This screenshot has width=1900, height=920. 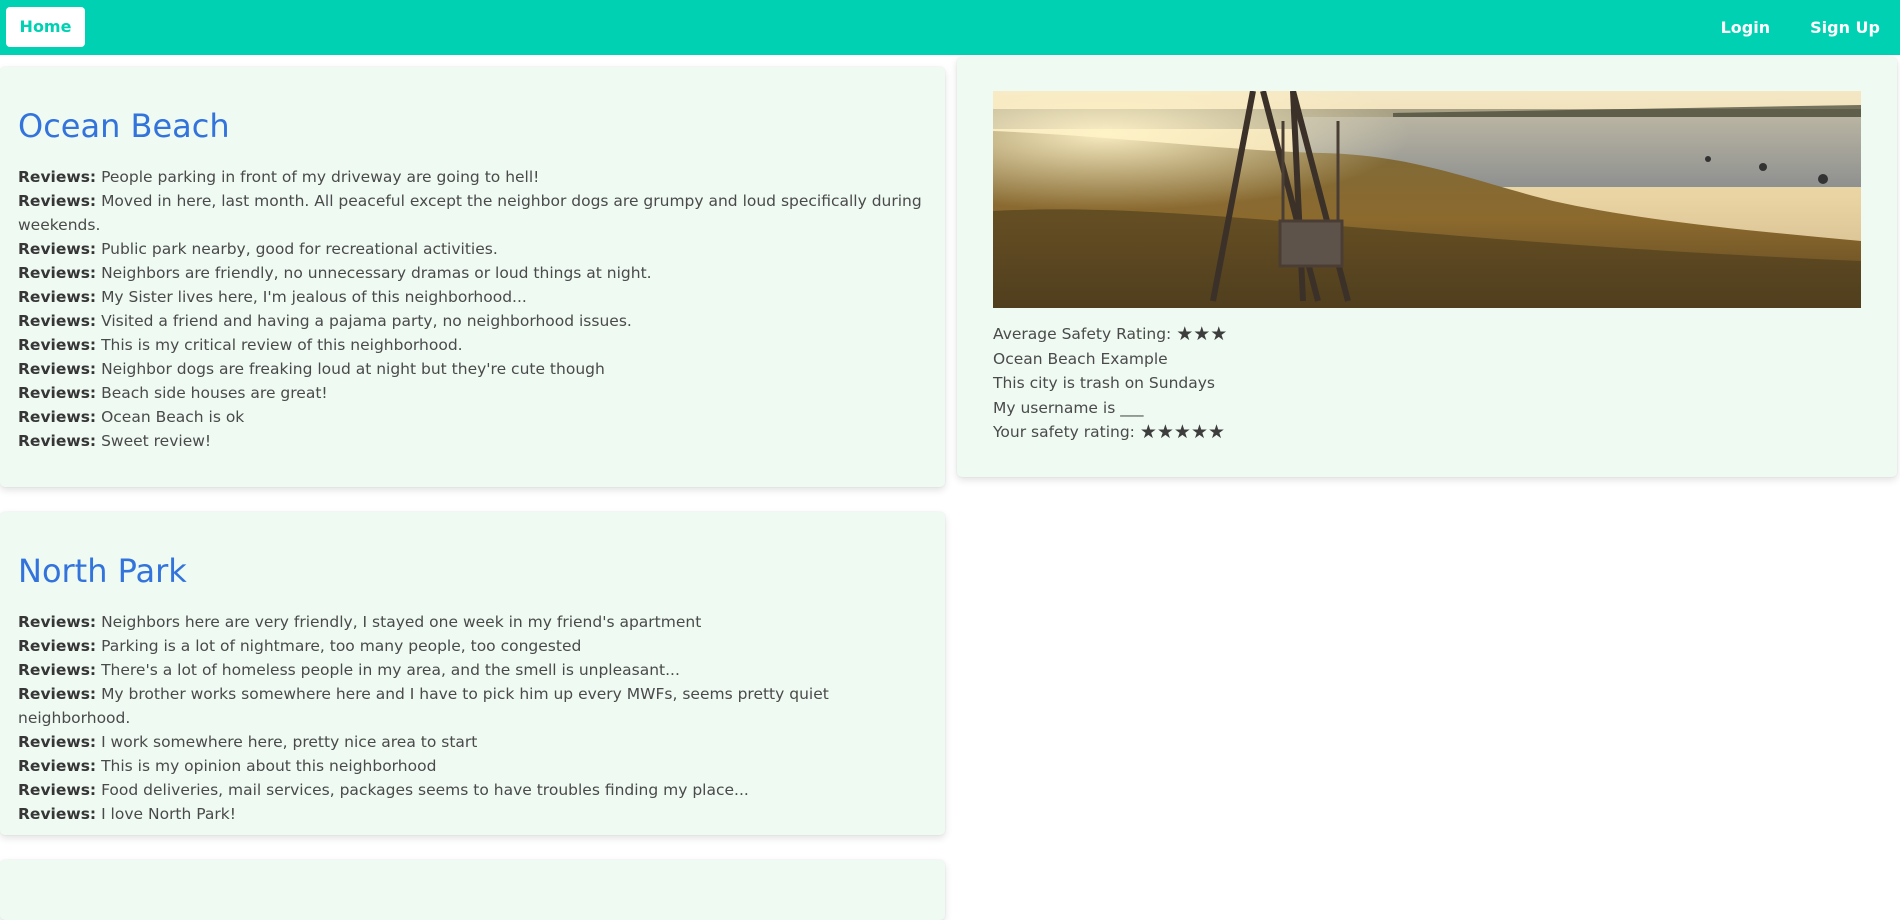 What do you see at coordinates (1427, 432) in the screenshot?
I see `your-safety-rating: Your safety rating: ★★★★★` at bounding box center [1427, 432].